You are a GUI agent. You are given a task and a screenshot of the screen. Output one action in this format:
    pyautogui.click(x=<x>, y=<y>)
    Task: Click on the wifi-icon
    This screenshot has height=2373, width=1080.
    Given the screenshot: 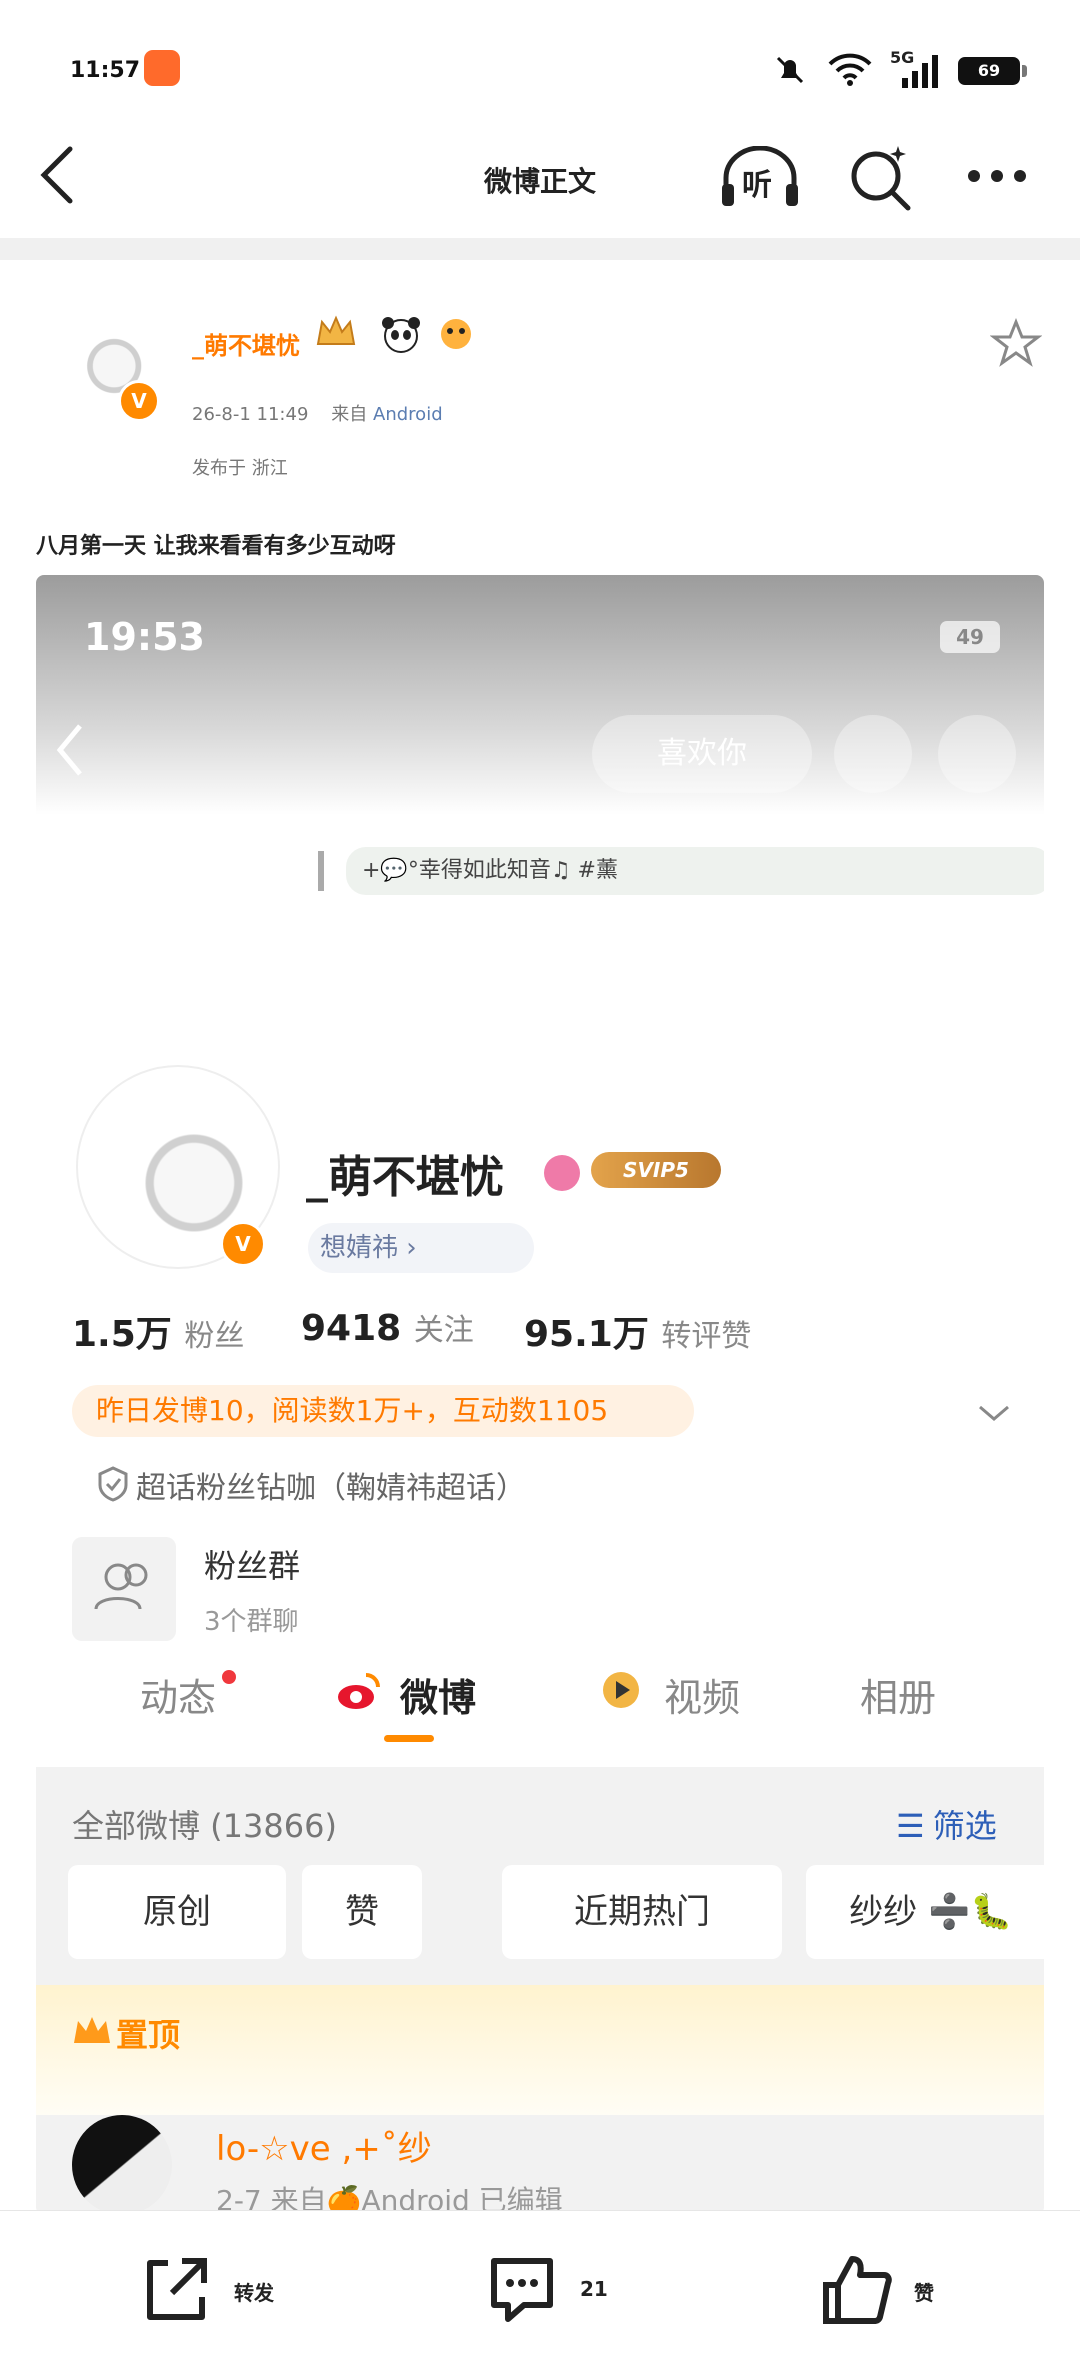 What is the action you would take?
    pyautogui.click(x=850, y=69)
    